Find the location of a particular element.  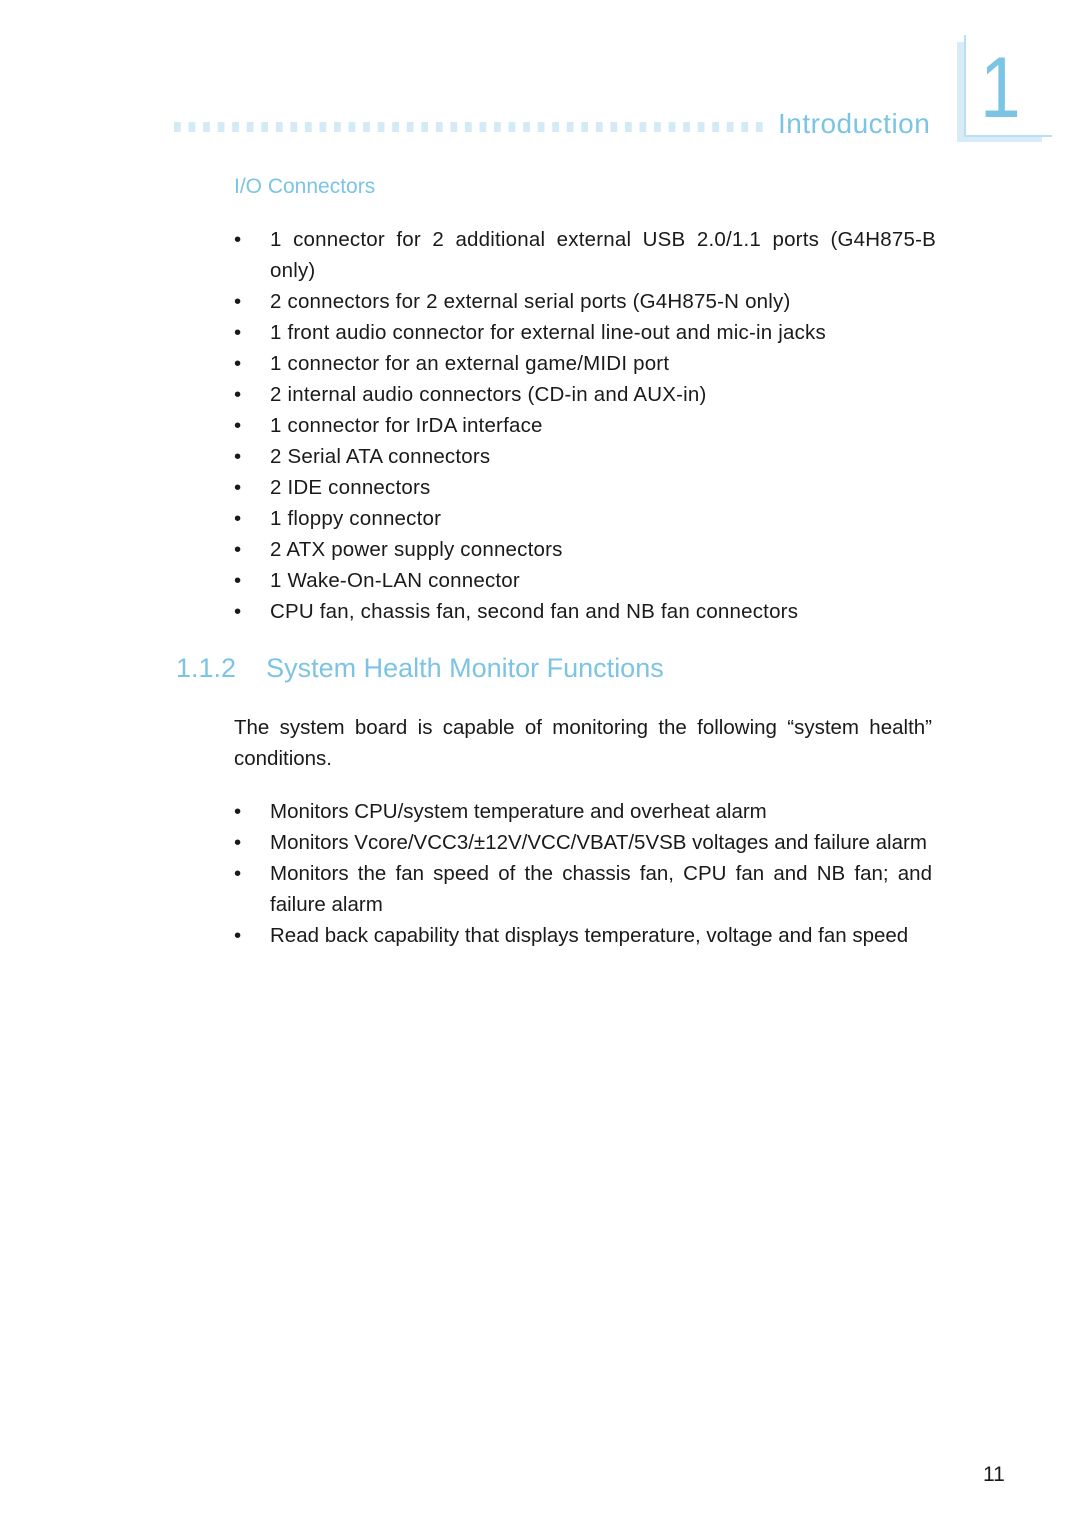

list-item-text: 2 Serial ATA connectors is located at coordinates (380, 456).